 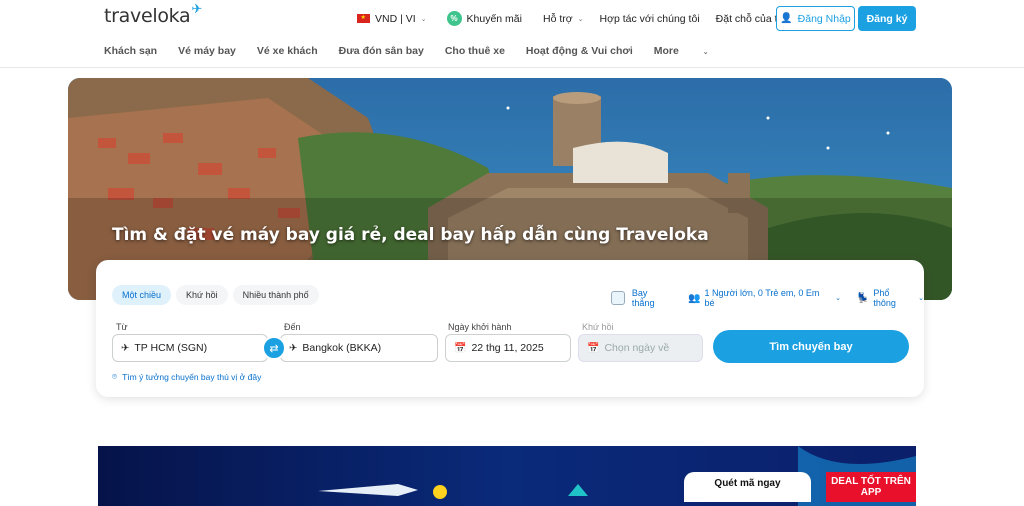 What do you see at coordinates (130, 51) in the screenshot?
I see `nav-item-hotels: Khách sạn` at bounding box center [130, 51].